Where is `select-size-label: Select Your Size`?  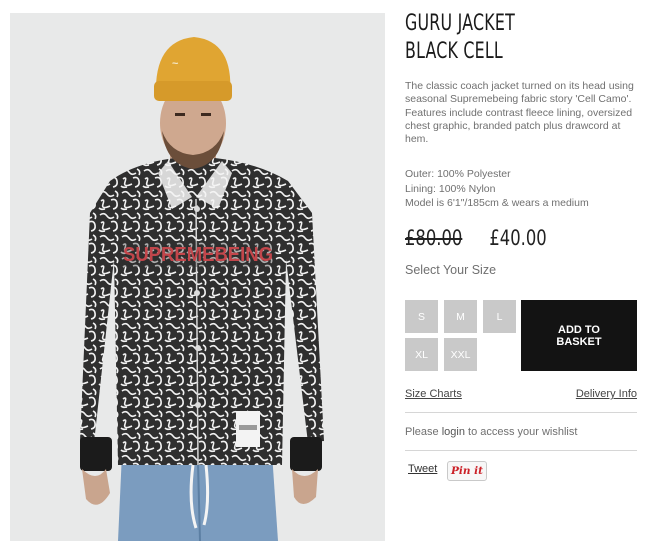
select-size-label: Select Your Size is located at coordinates (451, 270).